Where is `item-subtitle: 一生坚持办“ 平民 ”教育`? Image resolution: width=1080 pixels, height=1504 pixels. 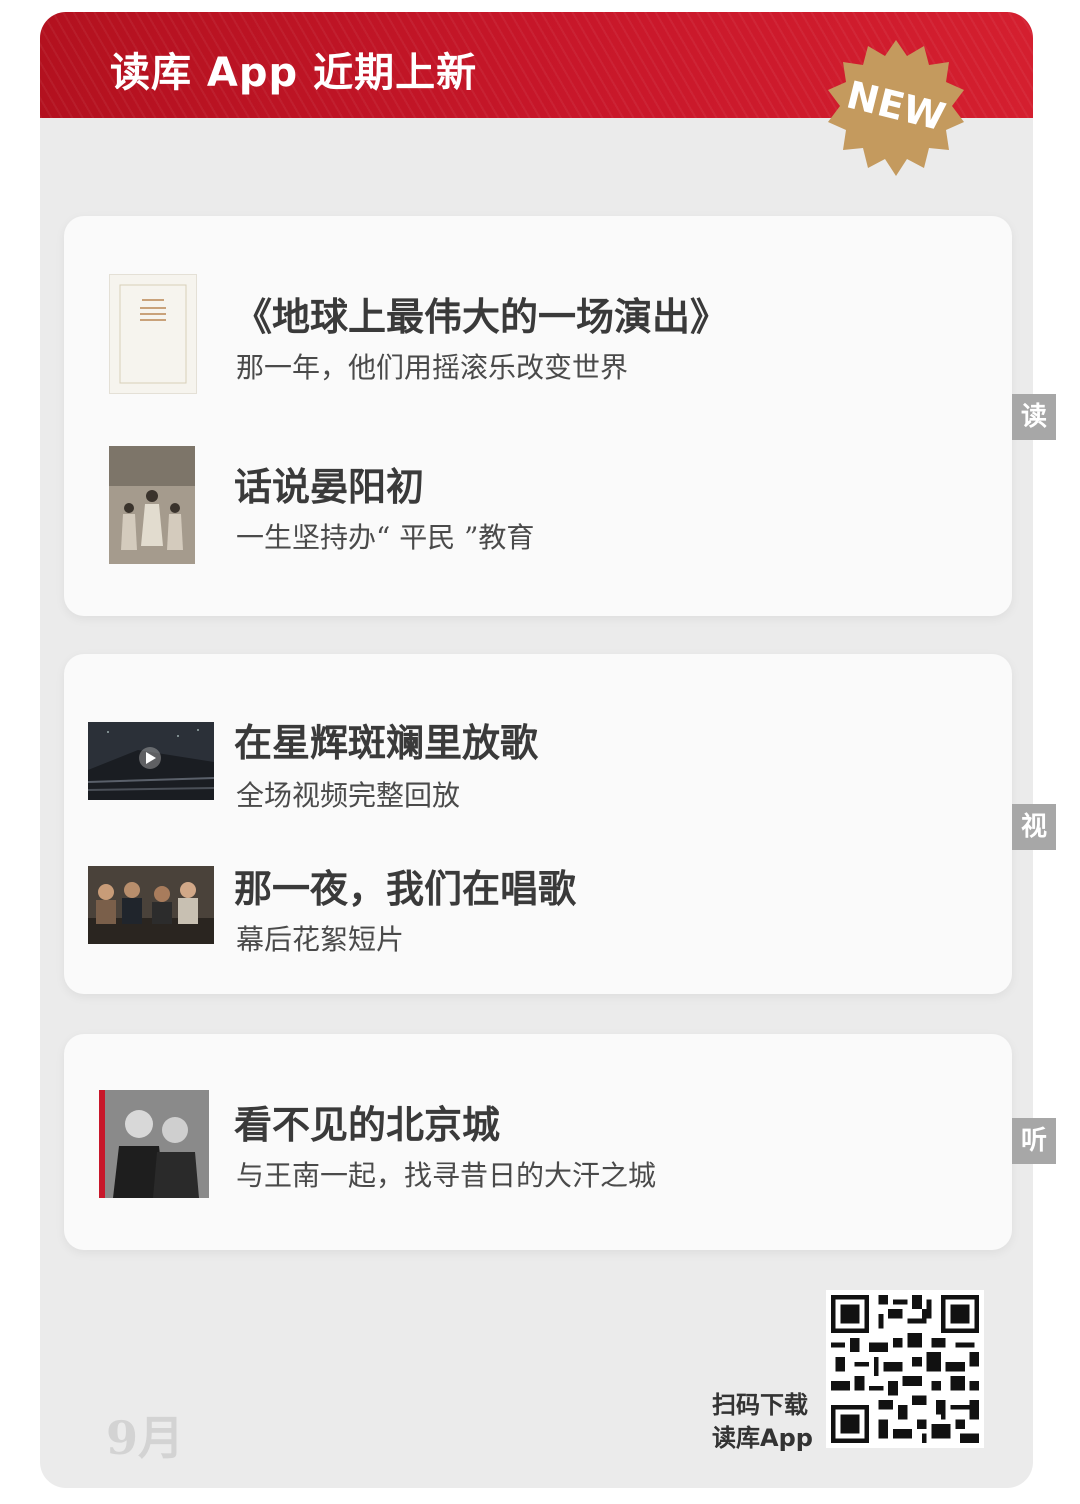 item-subtitle: 一生坚持办“ 平民 ”教育 is located at coordinates (385, 537).